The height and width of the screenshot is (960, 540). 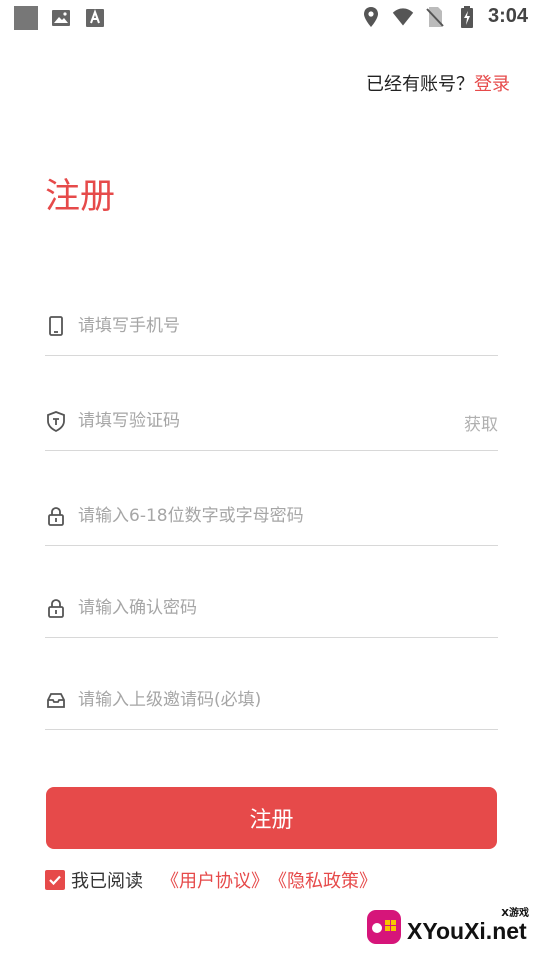 I want to click on password-input, so click(x=258, y=516).